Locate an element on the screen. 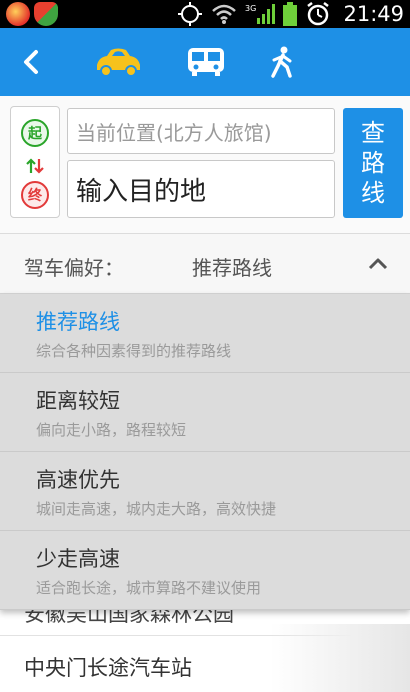 The height and width of the screenshot is (692, 410). status-bar: 3G 21:49 is located at coordinates (205, 14).